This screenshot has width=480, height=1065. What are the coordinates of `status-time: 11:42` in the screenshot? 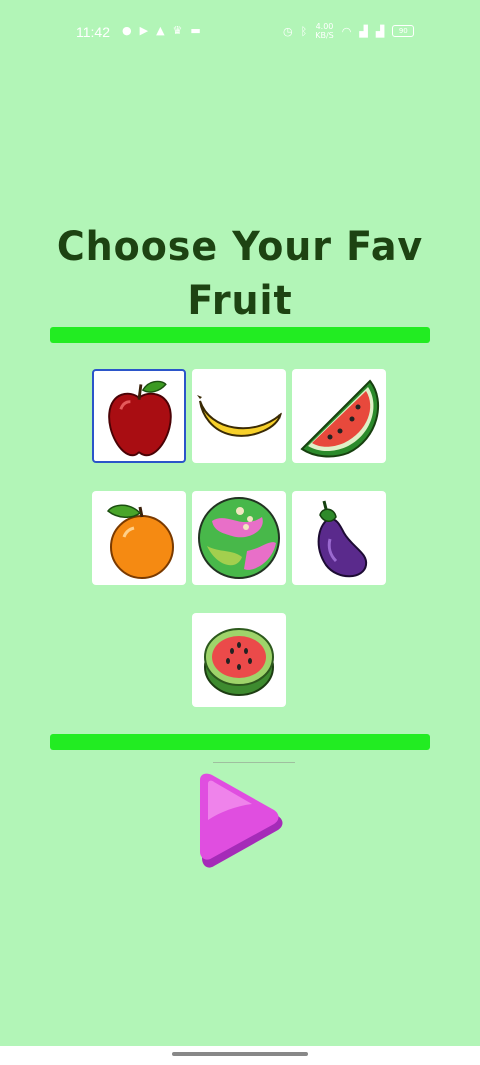 It's located at (93, 32).